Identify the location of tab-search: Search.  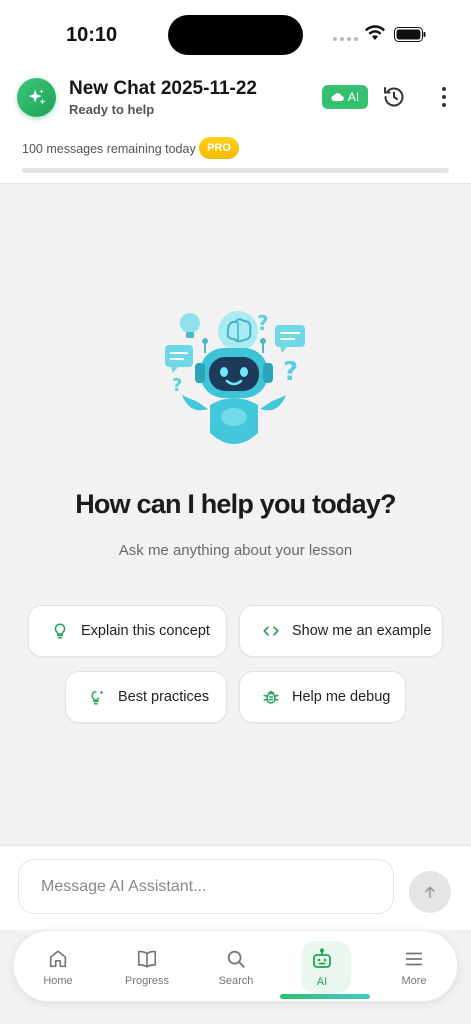
(236, 967).